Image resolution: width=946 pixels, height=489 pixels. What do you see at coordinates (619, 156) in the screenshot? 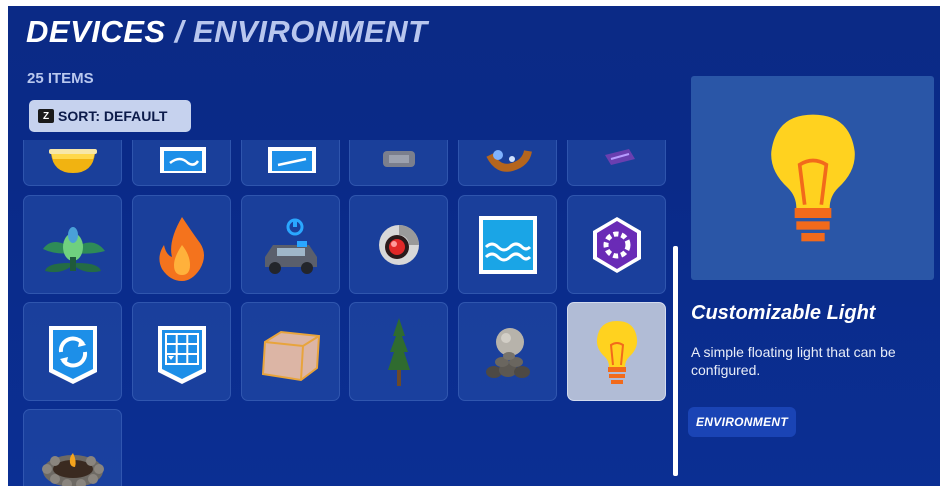
I see `purple-pad-icon` at bounding box center [619, 156].